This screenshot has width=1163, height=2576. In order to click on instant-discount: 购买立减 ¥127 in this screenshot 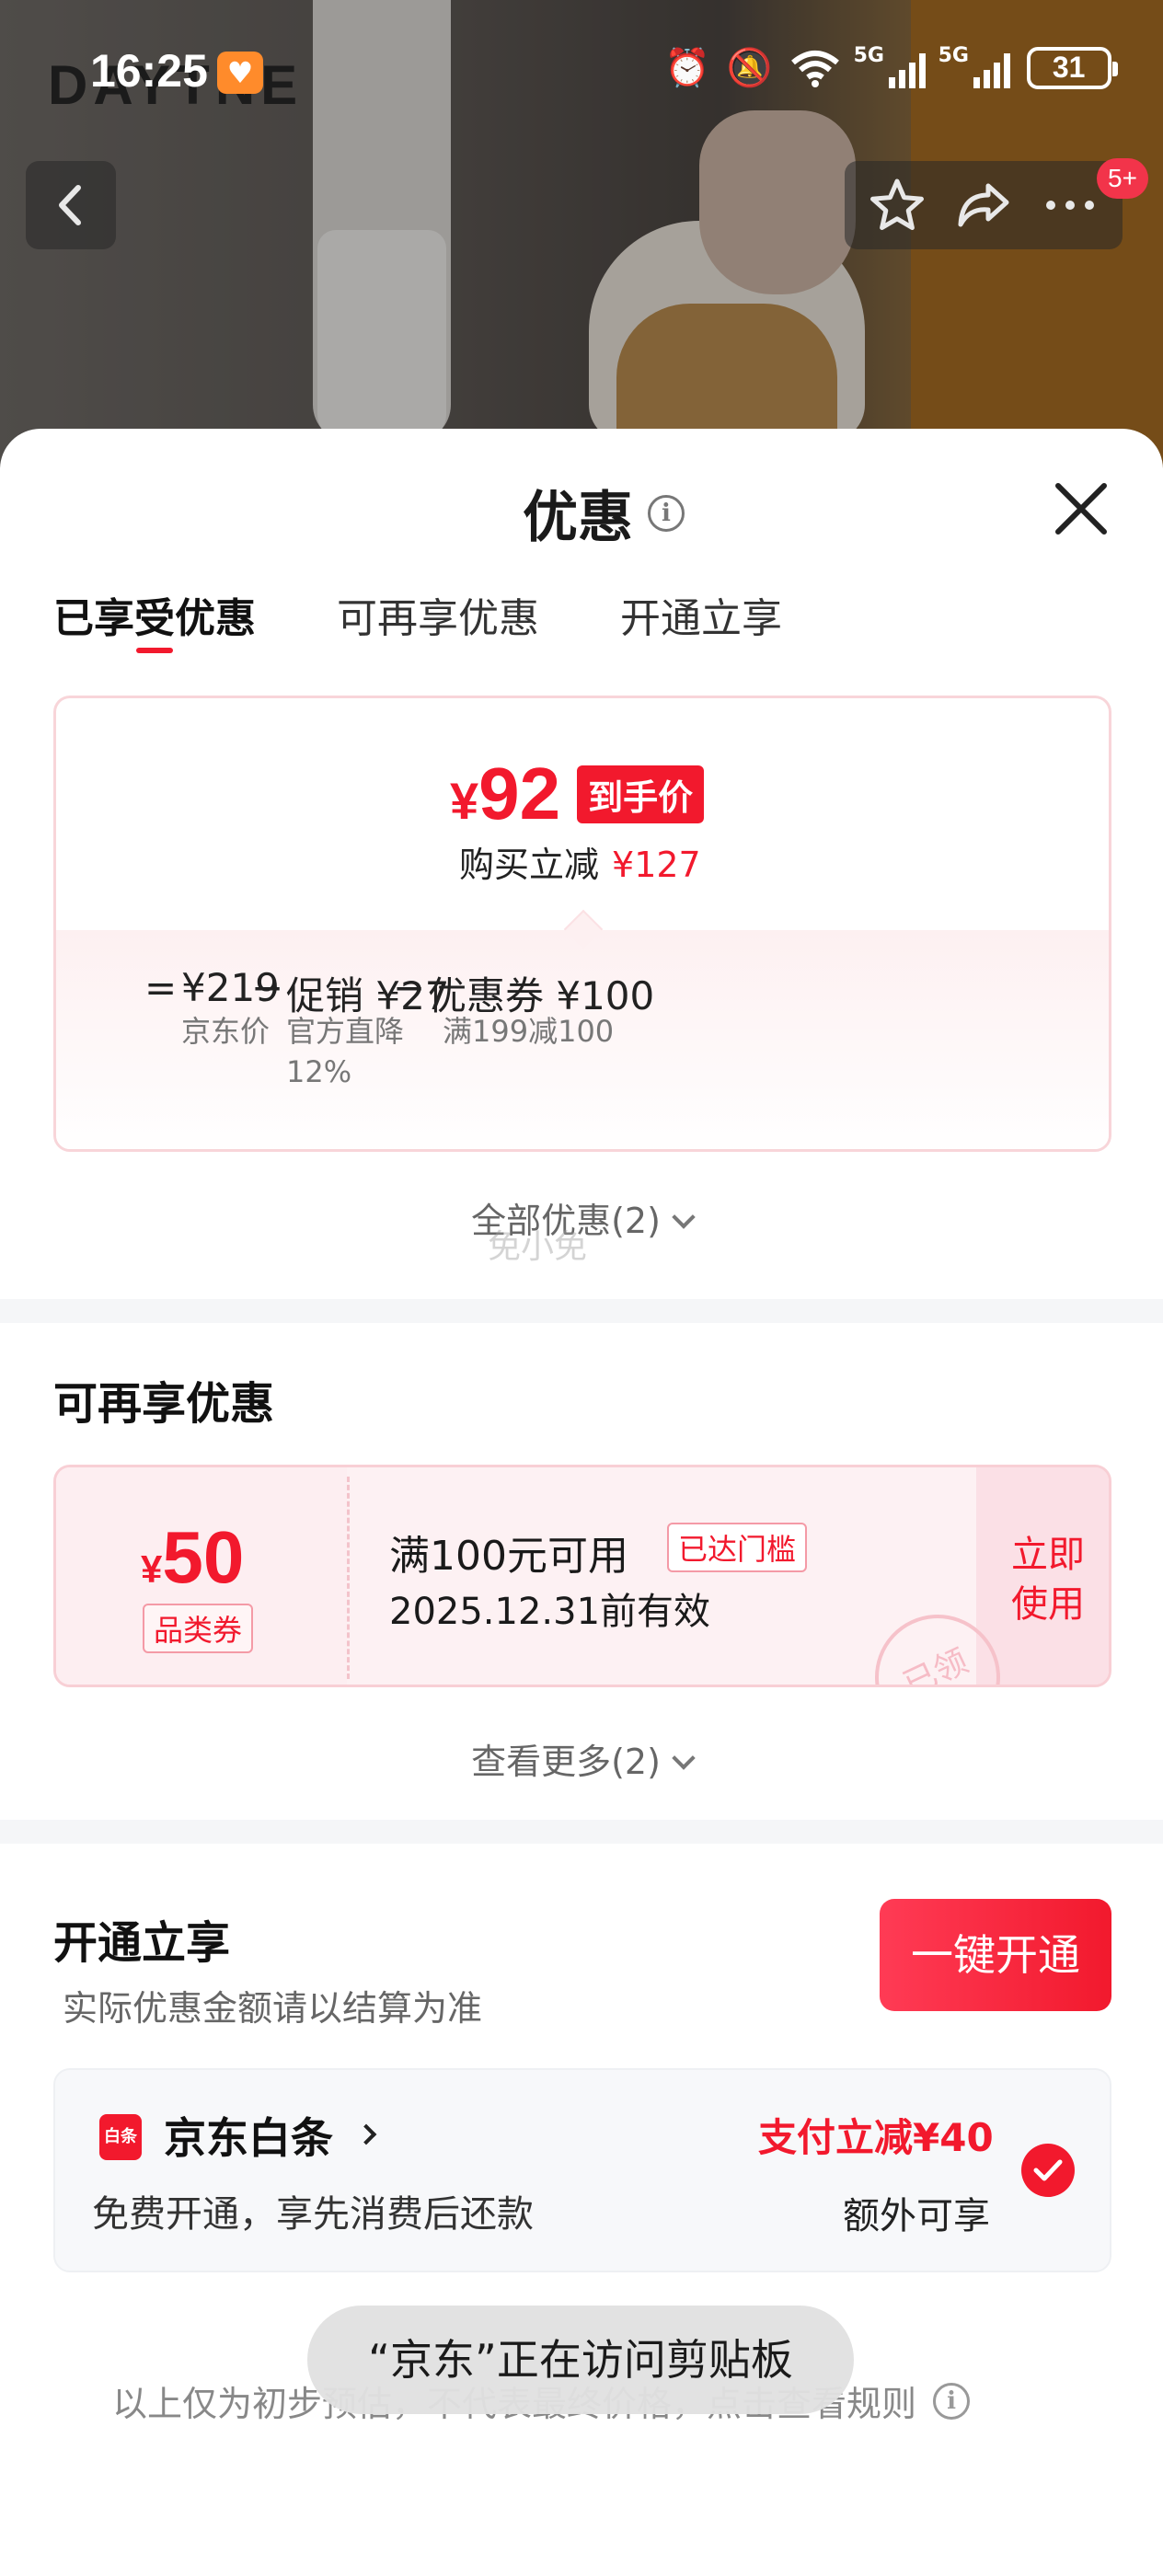, I will do `click(580, 865)`.